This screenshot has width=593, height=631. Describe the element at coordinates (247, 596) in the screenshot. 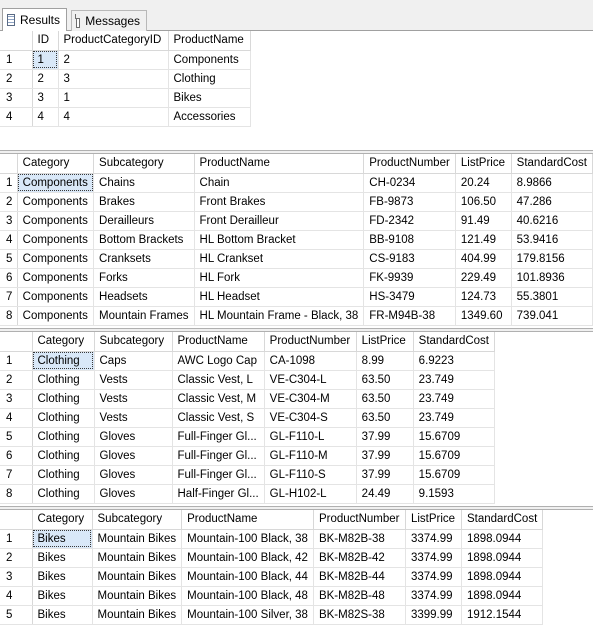

I see `grid-cell: Mountain-100 Black, 48` at that location.